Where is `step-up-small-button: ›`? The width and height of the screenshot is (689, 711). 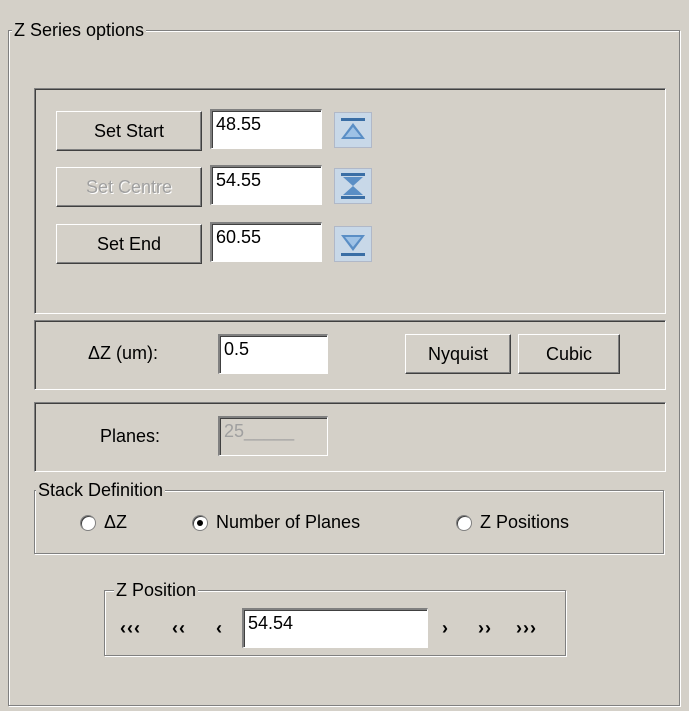
step-up-small-button: › is located at coordinates (445, 628).